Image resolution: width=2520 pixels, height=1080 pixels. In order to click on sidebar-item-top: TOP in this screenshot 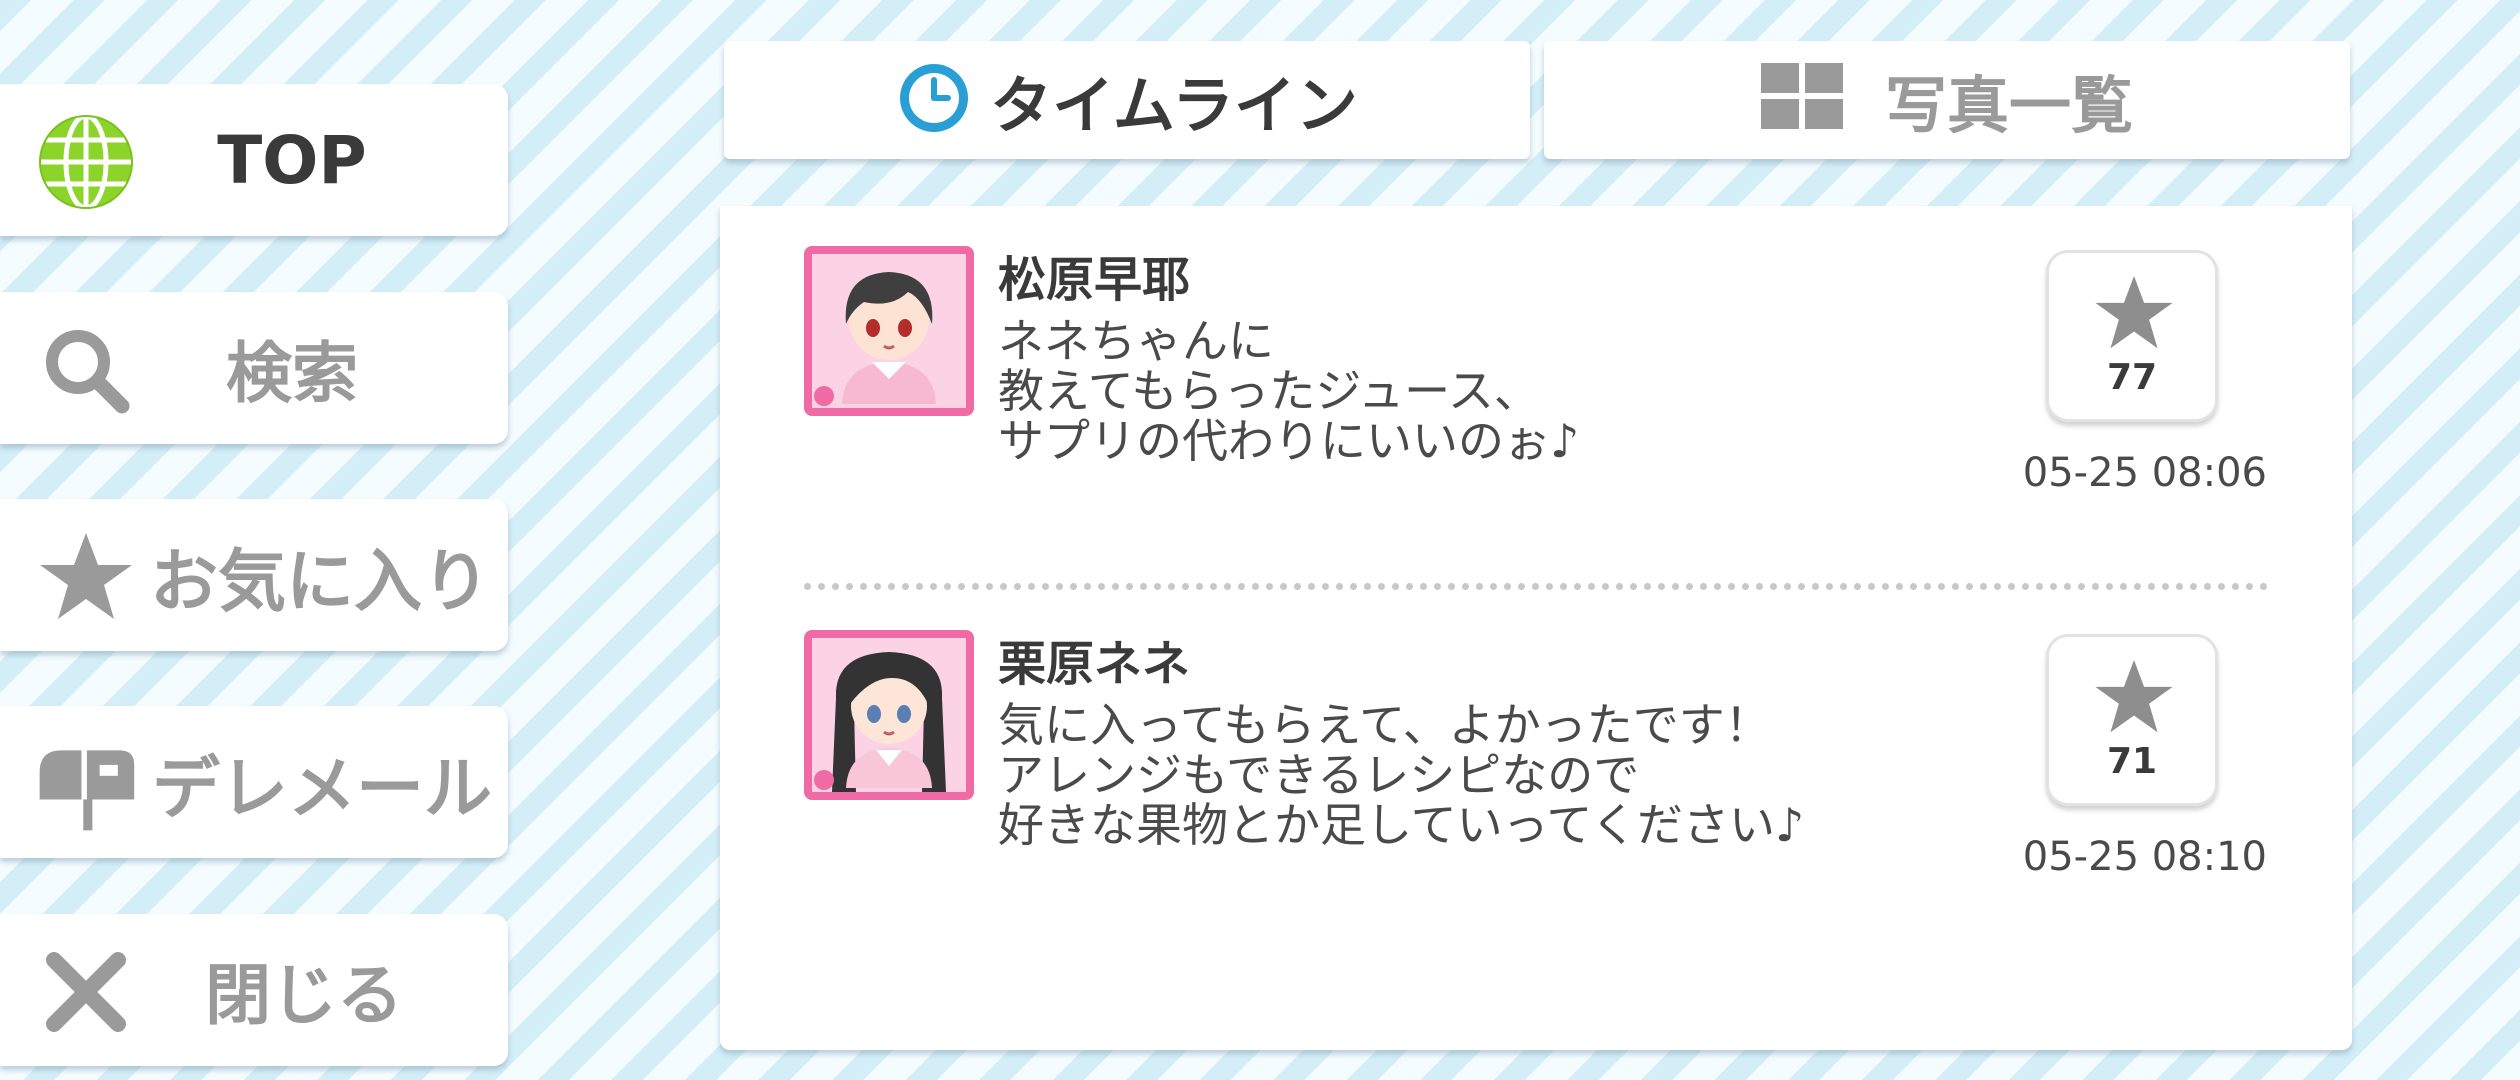, I will do `click(254, 160)`.